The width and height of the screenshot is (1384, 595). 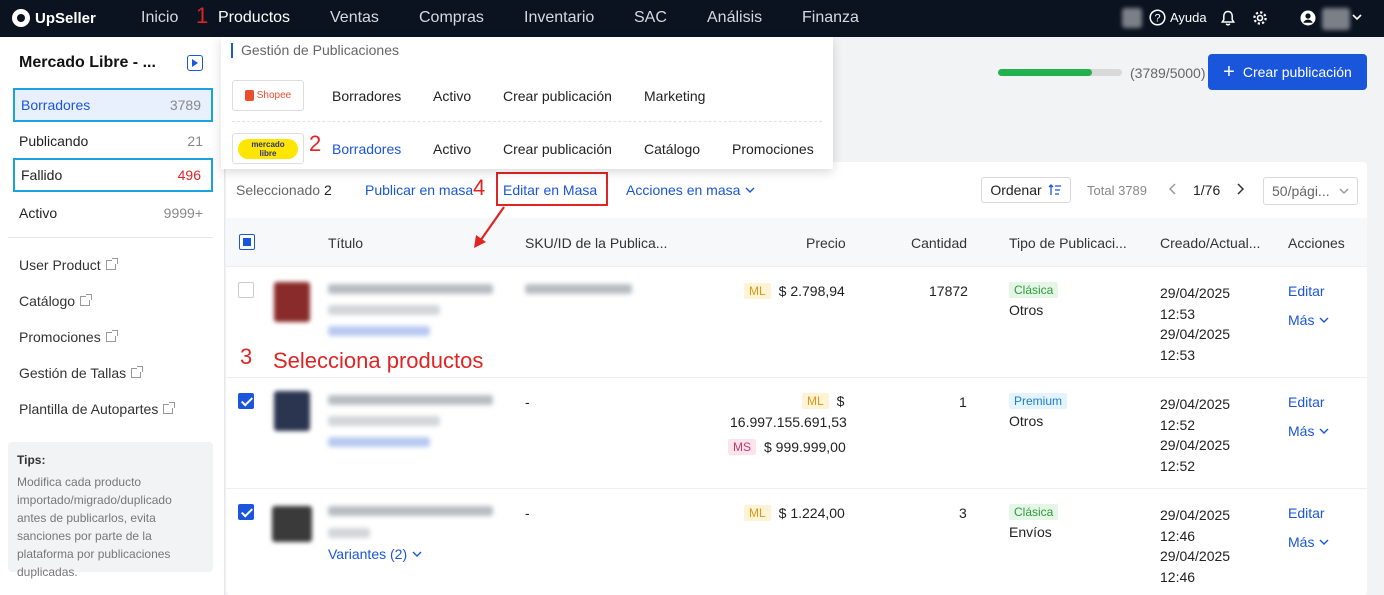 I want to click on sort-button: Ordenar, so click(x=1026, y=190).